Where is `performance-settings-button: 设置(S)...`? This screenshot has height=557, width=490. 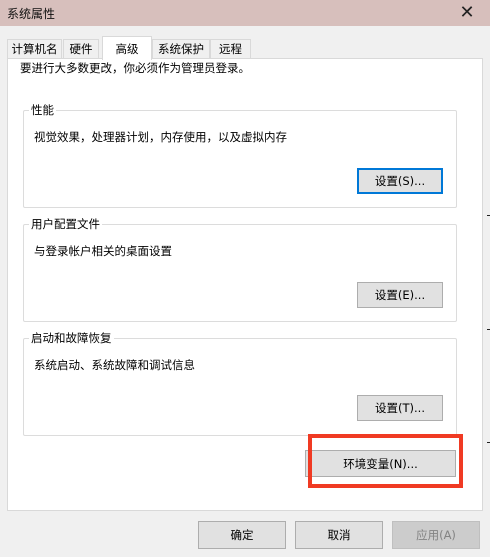 performance-settings-button: 设置(S)... is located at coordinates (400, 181).